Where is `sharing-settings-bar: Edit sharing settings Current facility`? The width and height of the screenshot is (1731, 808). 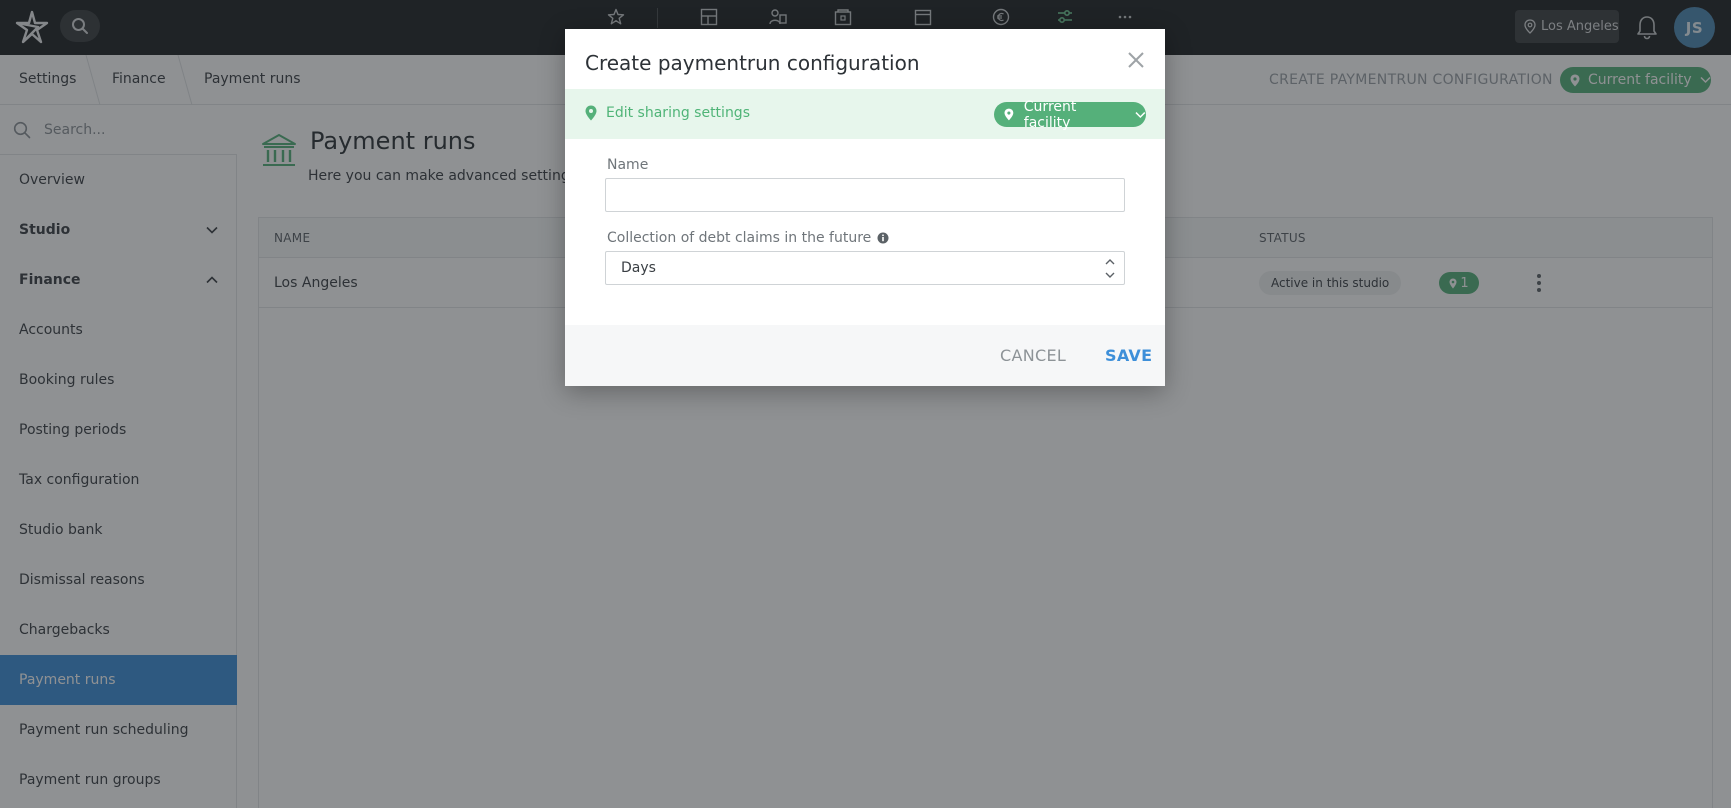
sharing-settings-bar: Edit sharing settings Current facility is located at coordinates (865, 114).